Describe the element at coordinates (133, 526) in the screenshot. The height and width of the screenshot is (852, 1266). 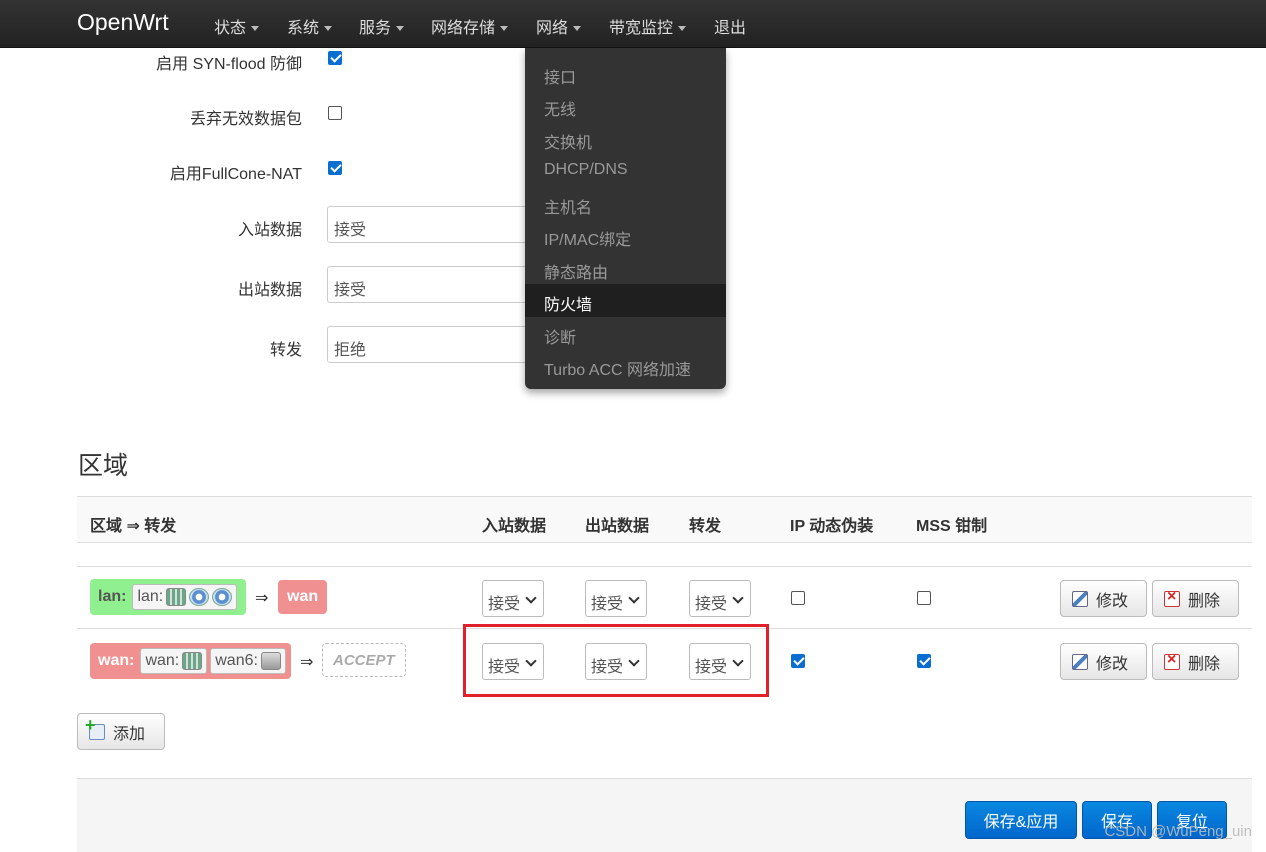
I see `header-zone-forward: 区域 ⇒ 转发` at that location.